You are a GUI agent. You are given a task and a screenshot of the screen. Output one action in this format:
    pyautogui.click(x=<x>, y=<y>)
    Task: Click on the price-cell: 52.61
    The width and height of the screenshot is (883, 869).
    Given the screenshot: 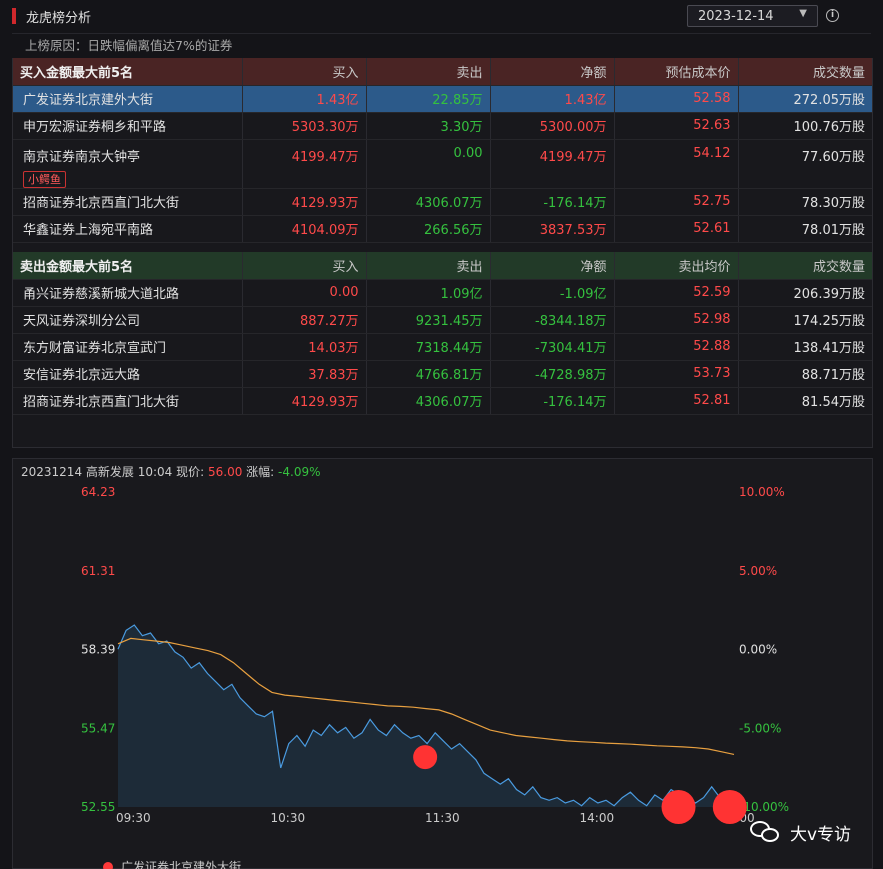 What is the action you would take?
    pyautogui.click(x=676, y=229)
    